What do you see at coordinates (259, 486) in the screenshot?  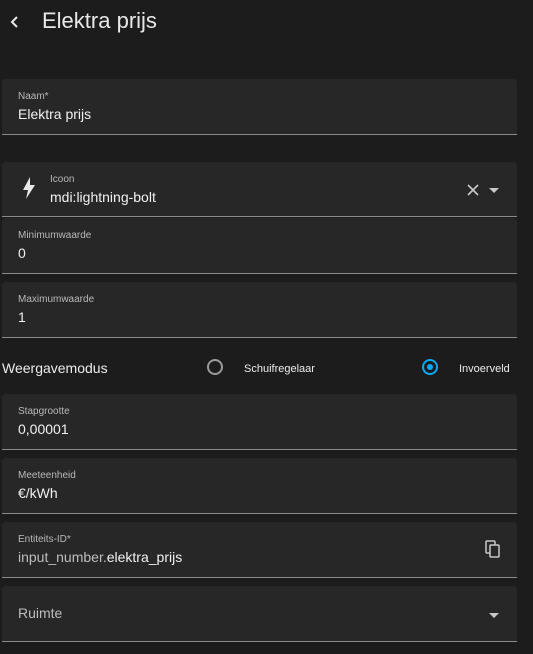 I see `unit-field: Meeteenheid €/kWh` at bounding box center [259, 486].